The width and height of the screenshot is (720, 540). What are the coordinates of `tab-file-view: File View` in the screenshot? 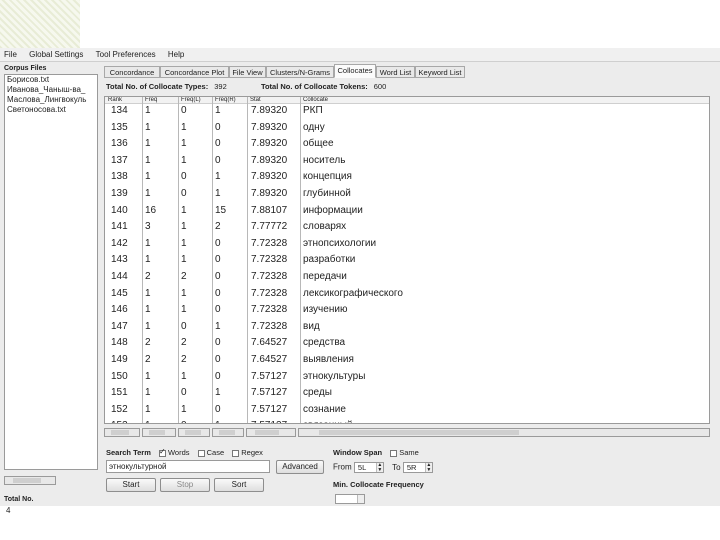 It's located at (247, 72).